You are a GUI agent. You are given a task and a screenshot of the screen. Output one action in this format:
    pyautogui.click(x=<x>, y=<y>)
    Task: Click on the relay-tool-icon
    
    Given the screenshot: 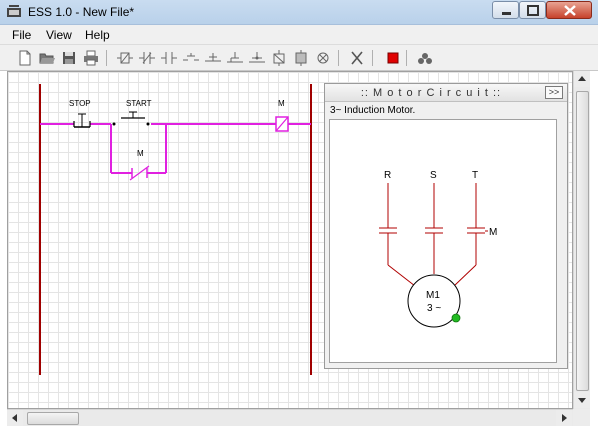 What is the action you would take?
    pyautogui.click(x=301, y=58)
    